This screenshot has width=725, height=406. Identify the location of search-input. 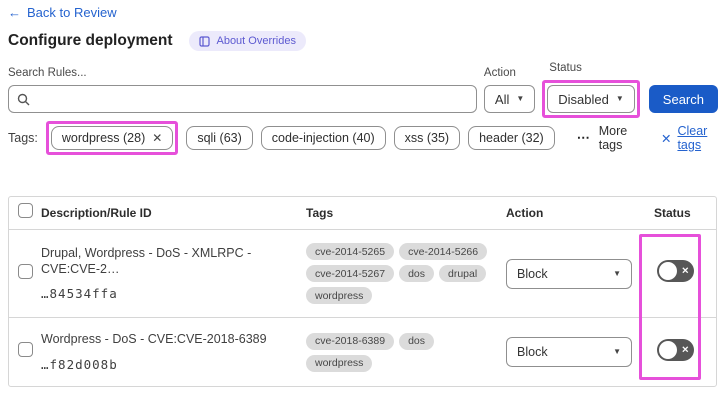
(252, 99).